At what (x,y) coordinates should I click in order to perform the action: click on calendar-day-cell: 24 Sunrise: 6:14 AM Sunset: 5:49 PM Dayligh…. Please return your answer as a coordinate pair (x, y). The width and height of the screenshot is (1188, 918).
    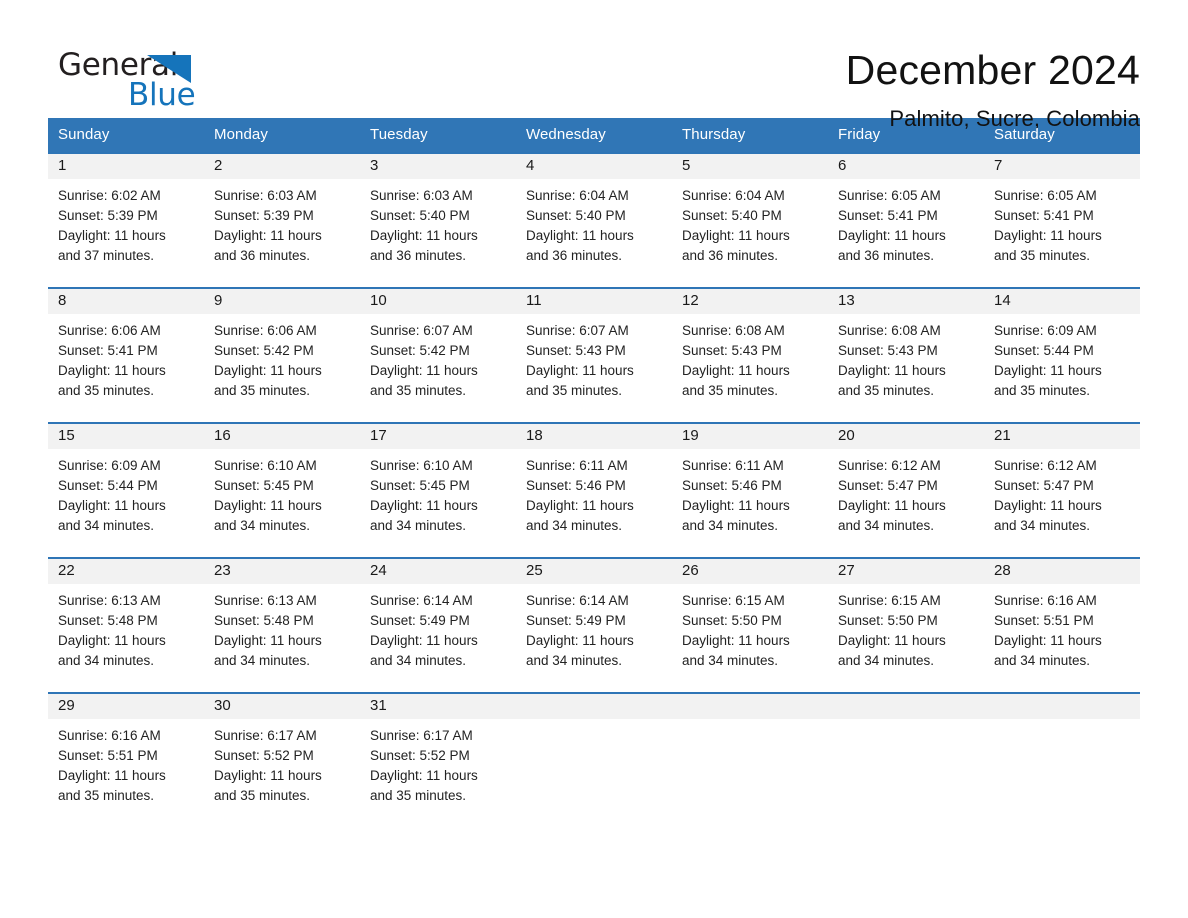
    Looking at the image, I should click on (438, 625).